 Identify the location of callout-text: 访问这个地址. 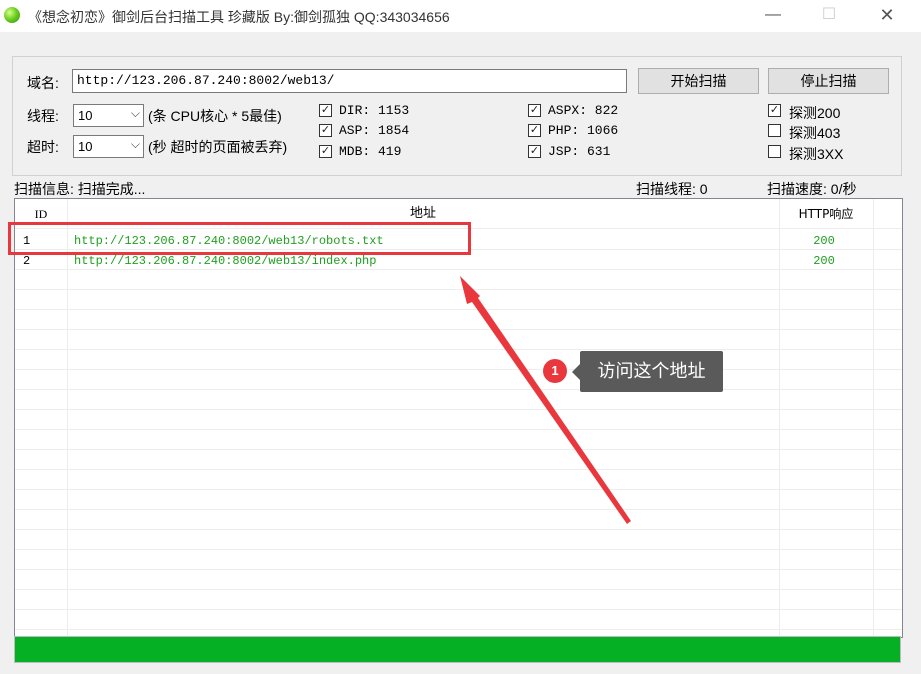
(647, 371).